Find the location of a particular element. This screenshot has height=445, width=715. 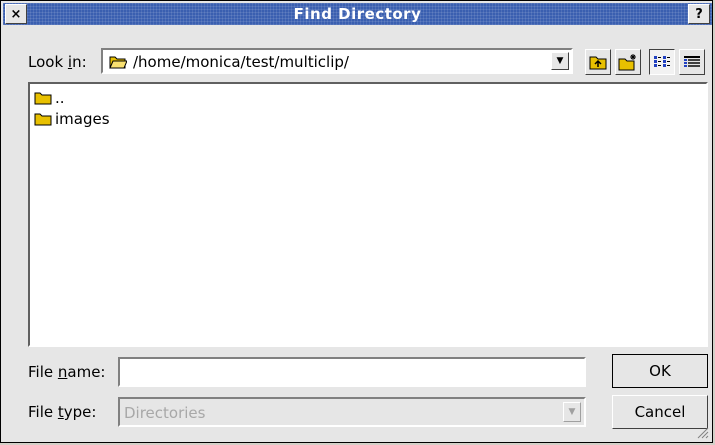

look-in-dropdown-button: ▼ is located at coordinates (560, 61).